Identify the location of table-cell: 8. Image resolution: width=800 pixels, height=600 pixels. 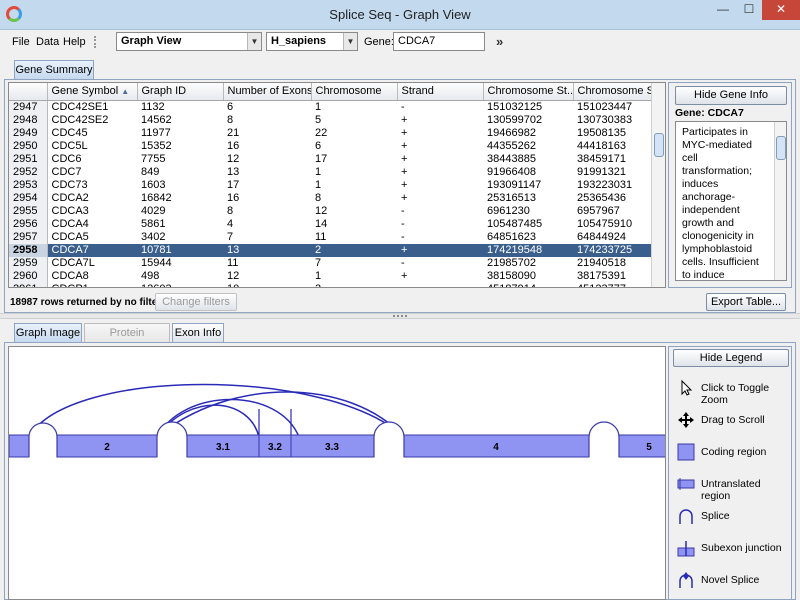
(318, 197).